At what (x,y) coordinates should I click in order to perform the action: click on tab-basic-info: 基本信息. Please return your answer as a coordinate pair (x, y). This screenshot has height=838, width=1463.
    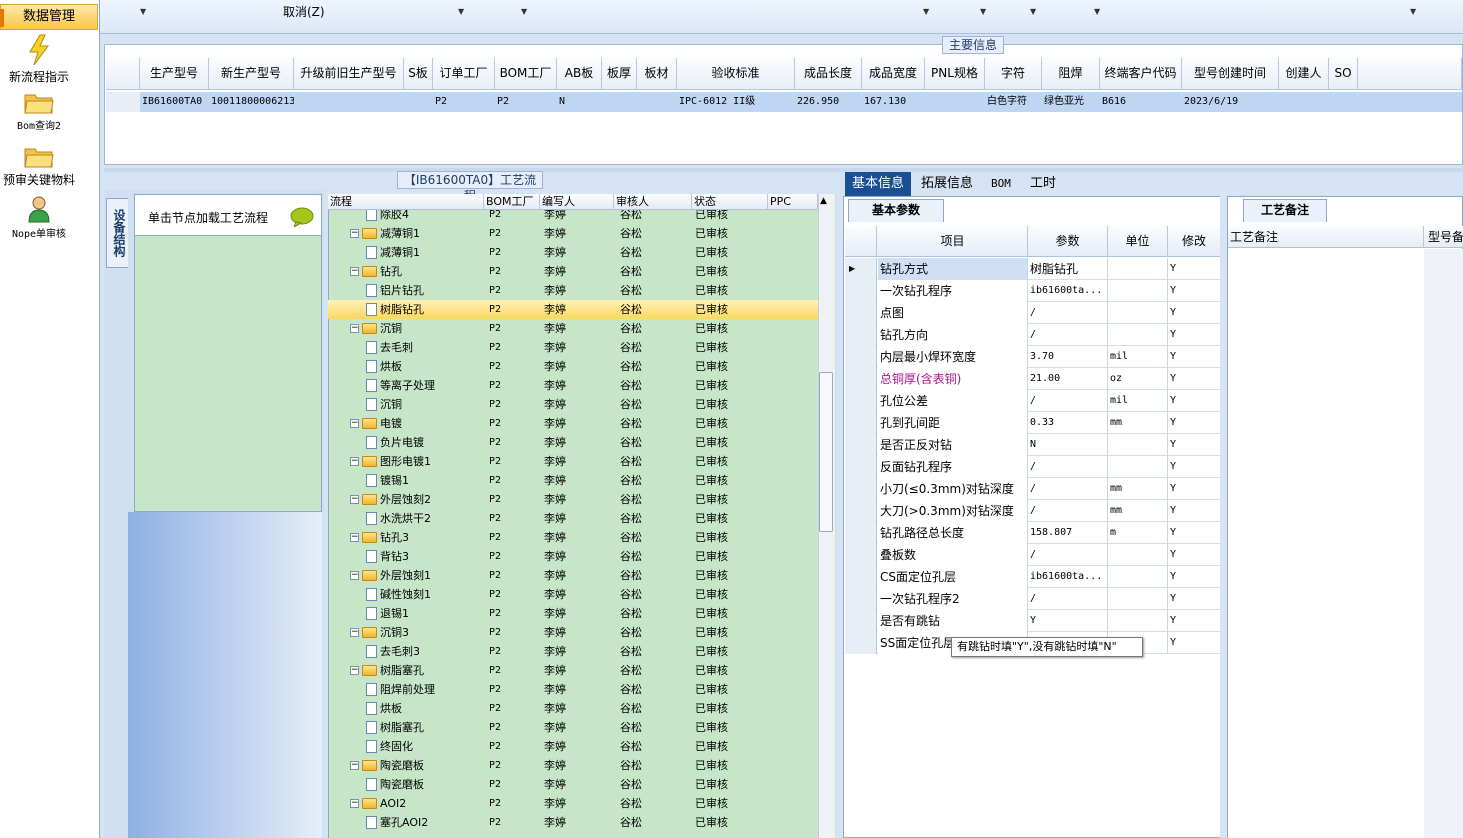
    Looking at the image, I should click on (878, 184).